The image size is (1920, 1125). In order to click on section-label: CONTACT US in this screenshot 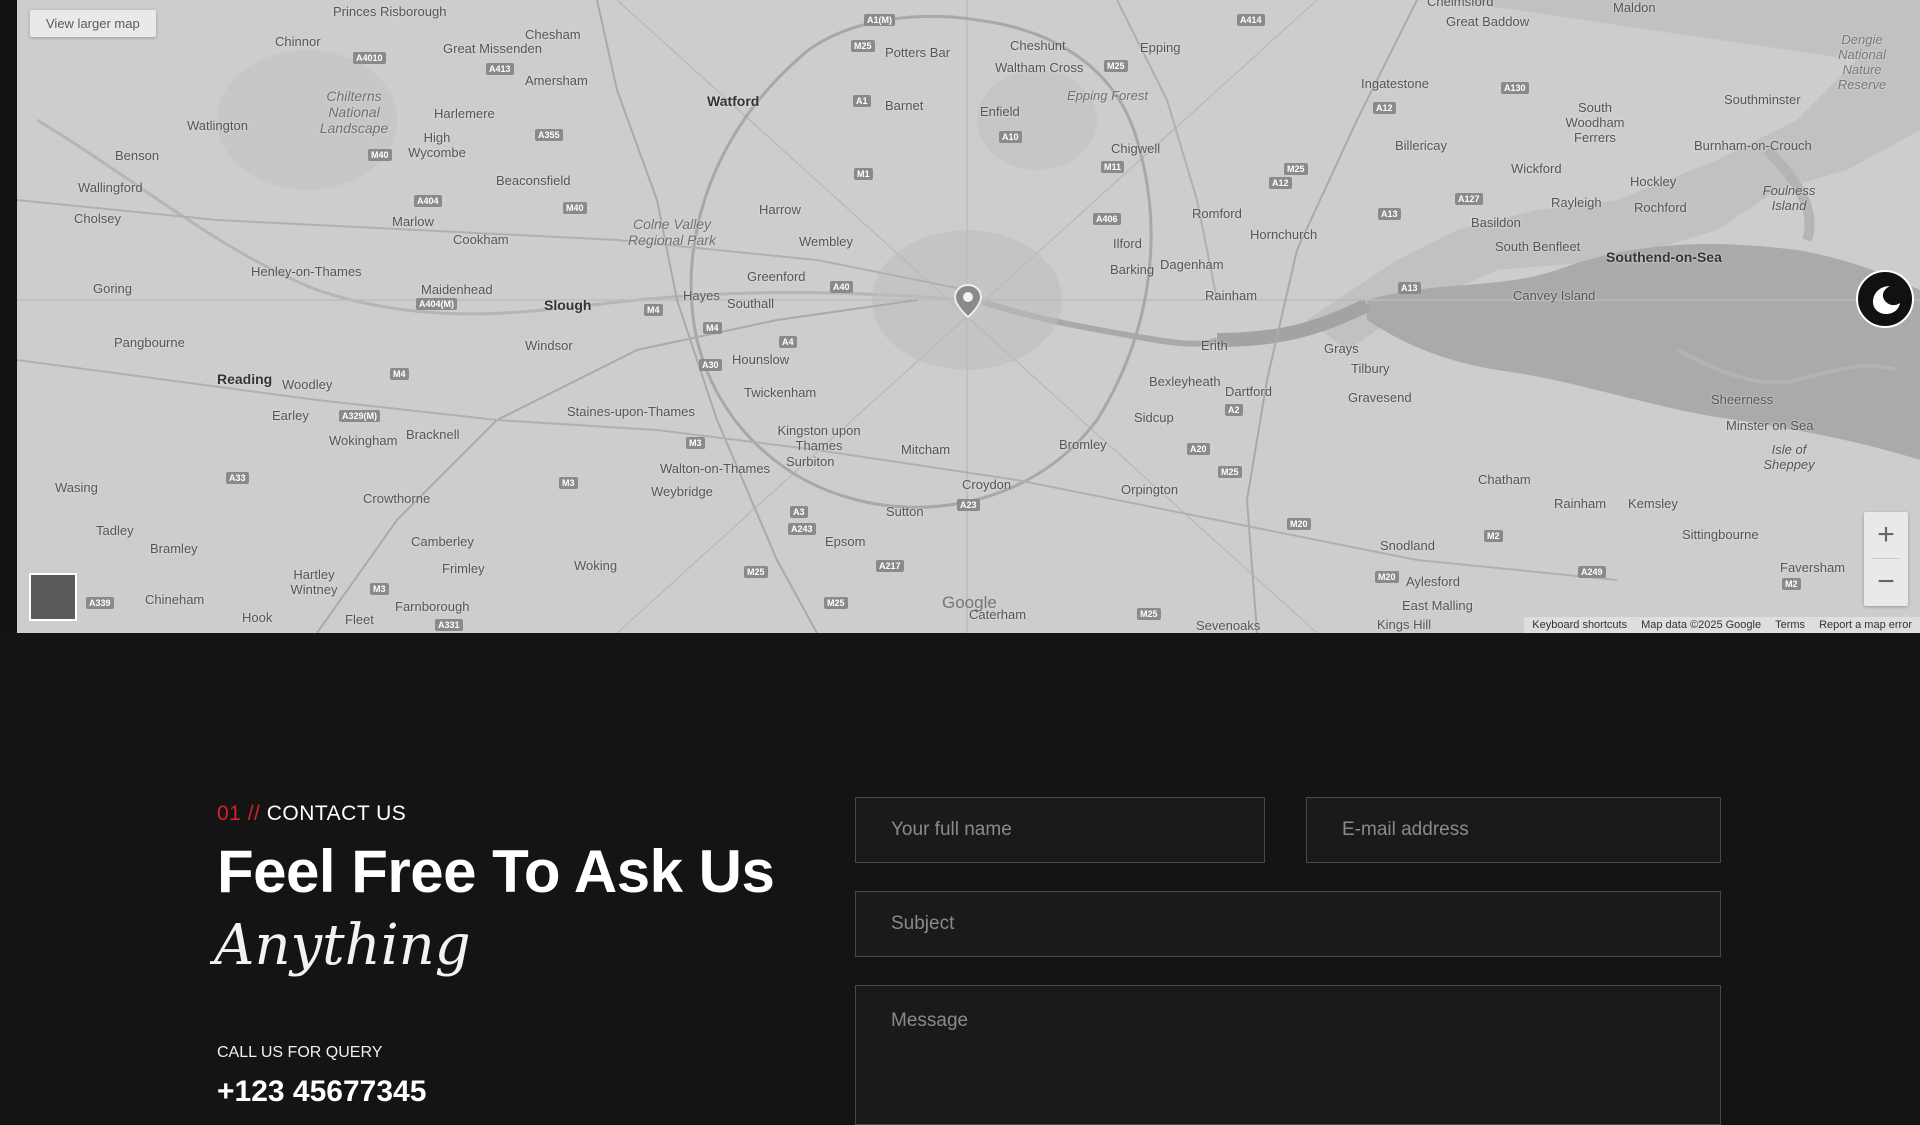, I will do `click(336, 813)`.